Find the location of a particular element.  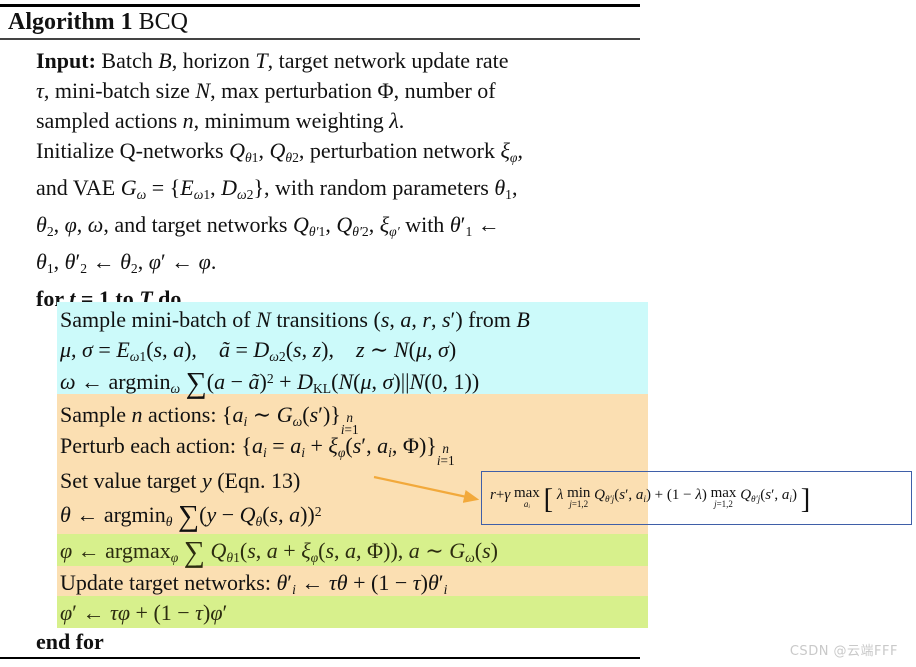

step-critic-update: θ ← argminθ ∑(y − Qθ(s, a))2 is located at coordinates (191, 516).